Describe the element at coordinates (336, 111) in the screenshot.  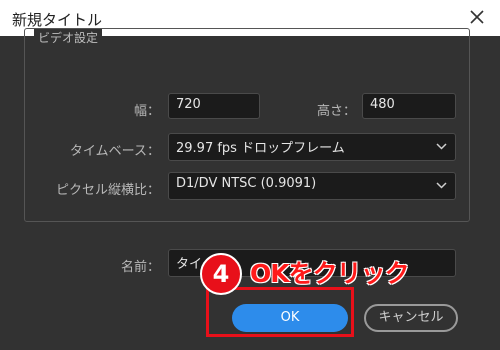
I see `height-label: 高さ：` at that location.